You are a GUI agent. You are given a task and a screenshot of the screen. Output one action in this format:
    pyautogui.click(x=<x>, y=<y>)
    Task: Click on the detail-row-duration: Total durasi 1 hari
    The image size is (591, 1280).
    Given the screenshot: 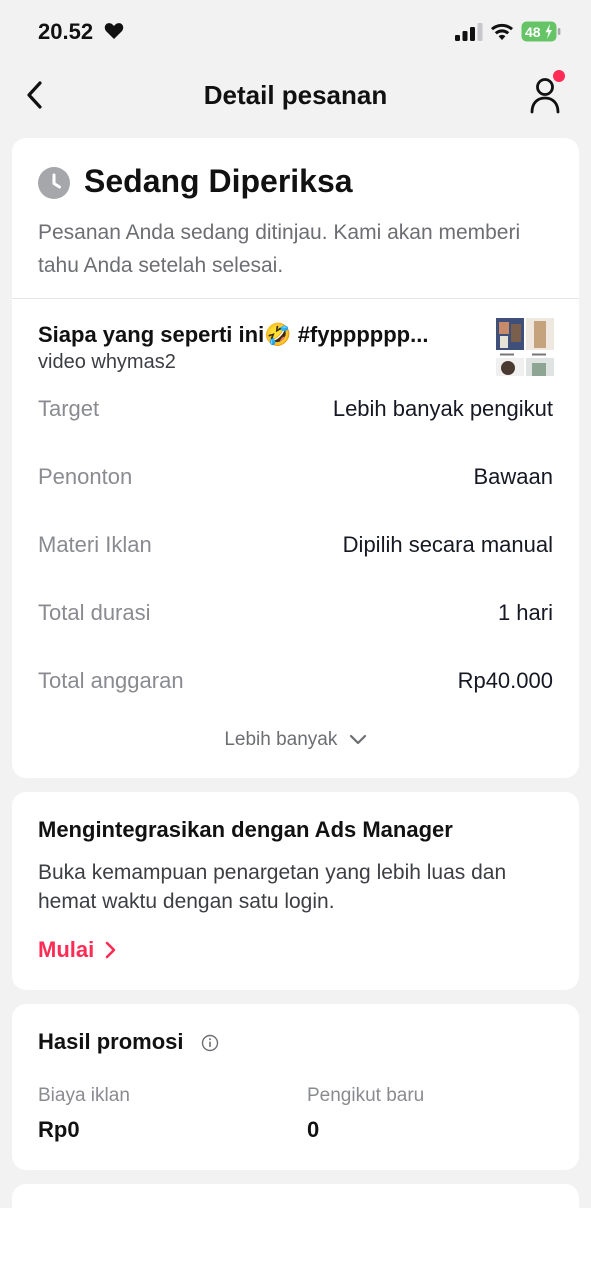 What is the action you would take?
    pyautogui.click(x=295, y=615)
    